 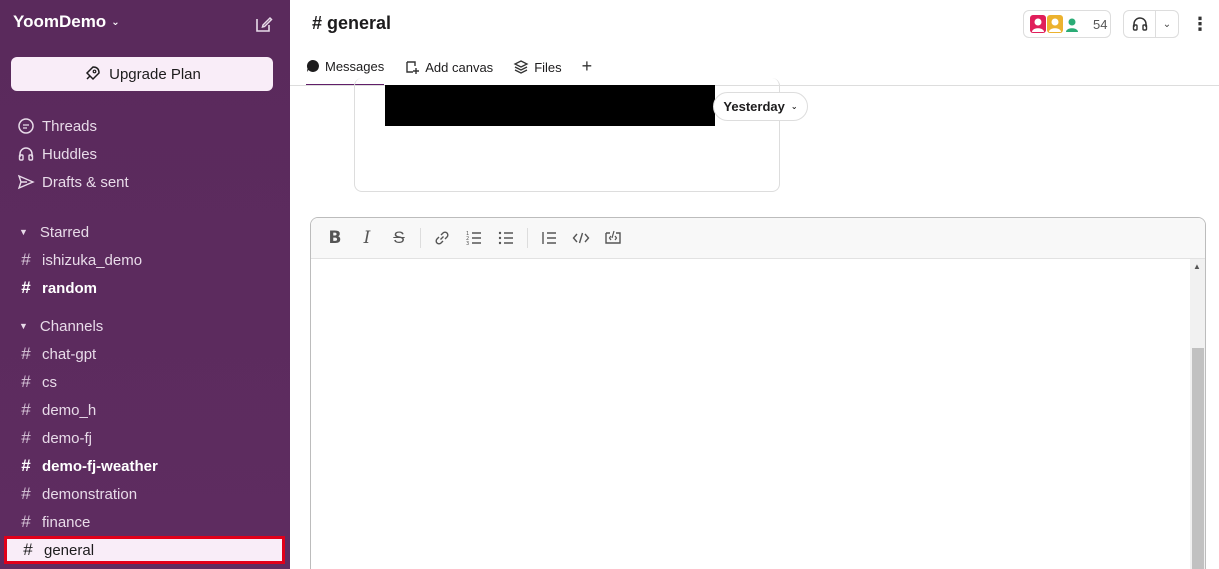 I want to click on italic-icon: I, so click(x=367, y=238).